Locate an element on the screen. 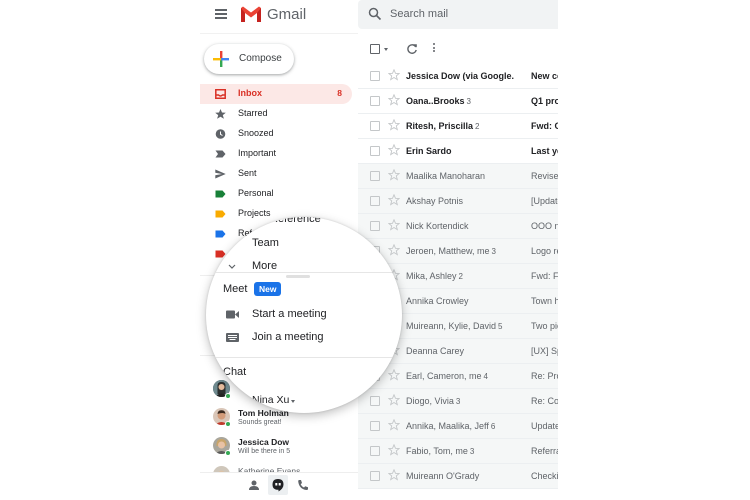 The width and height of the screenshot is (750, 500). sidebar-item-sent: Sent is located at coordinates (276, 174).